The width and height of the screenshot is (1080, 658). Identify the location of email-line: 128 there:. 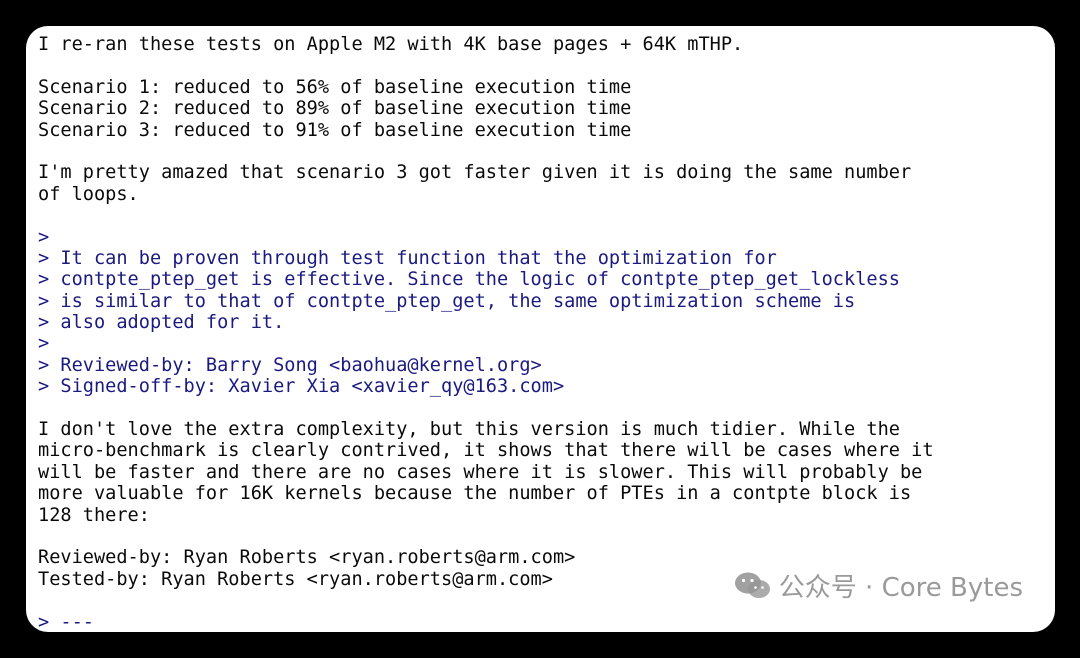
(94, 515).